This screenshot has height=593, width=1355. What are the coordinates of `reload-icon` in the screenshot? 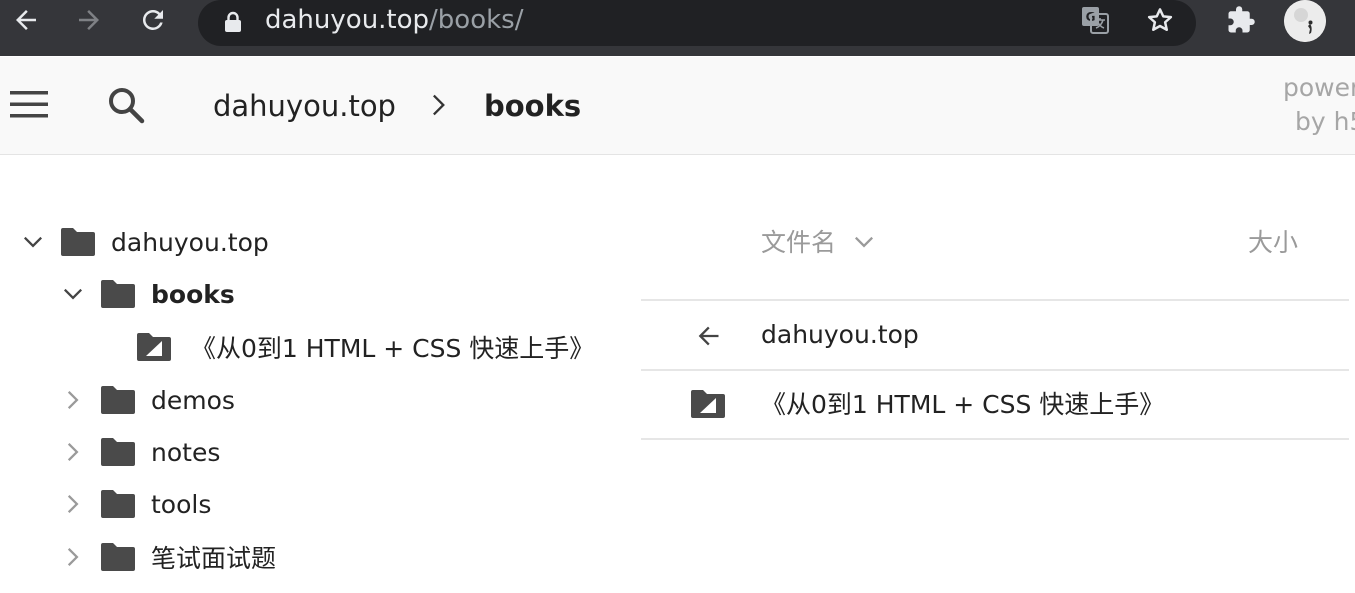 It's located at (152, 19).